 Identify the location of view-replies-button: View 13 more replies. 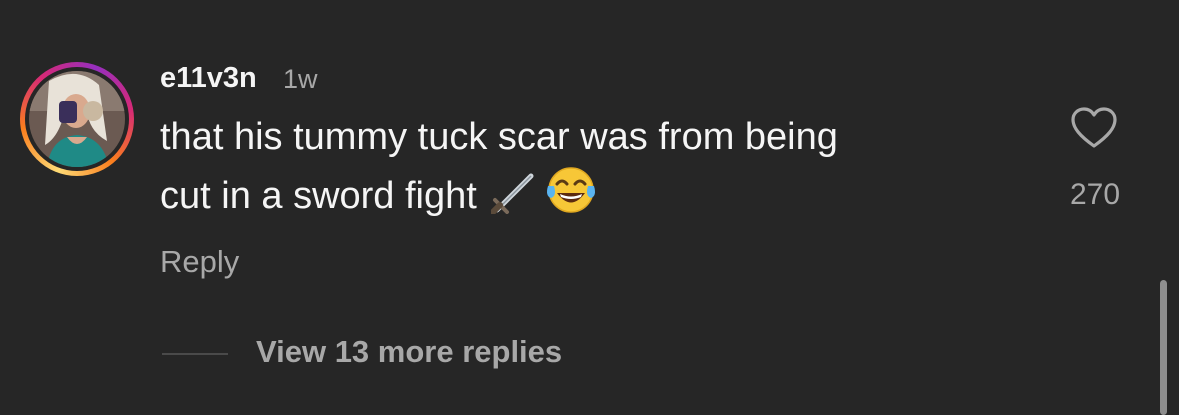
(409, 352).